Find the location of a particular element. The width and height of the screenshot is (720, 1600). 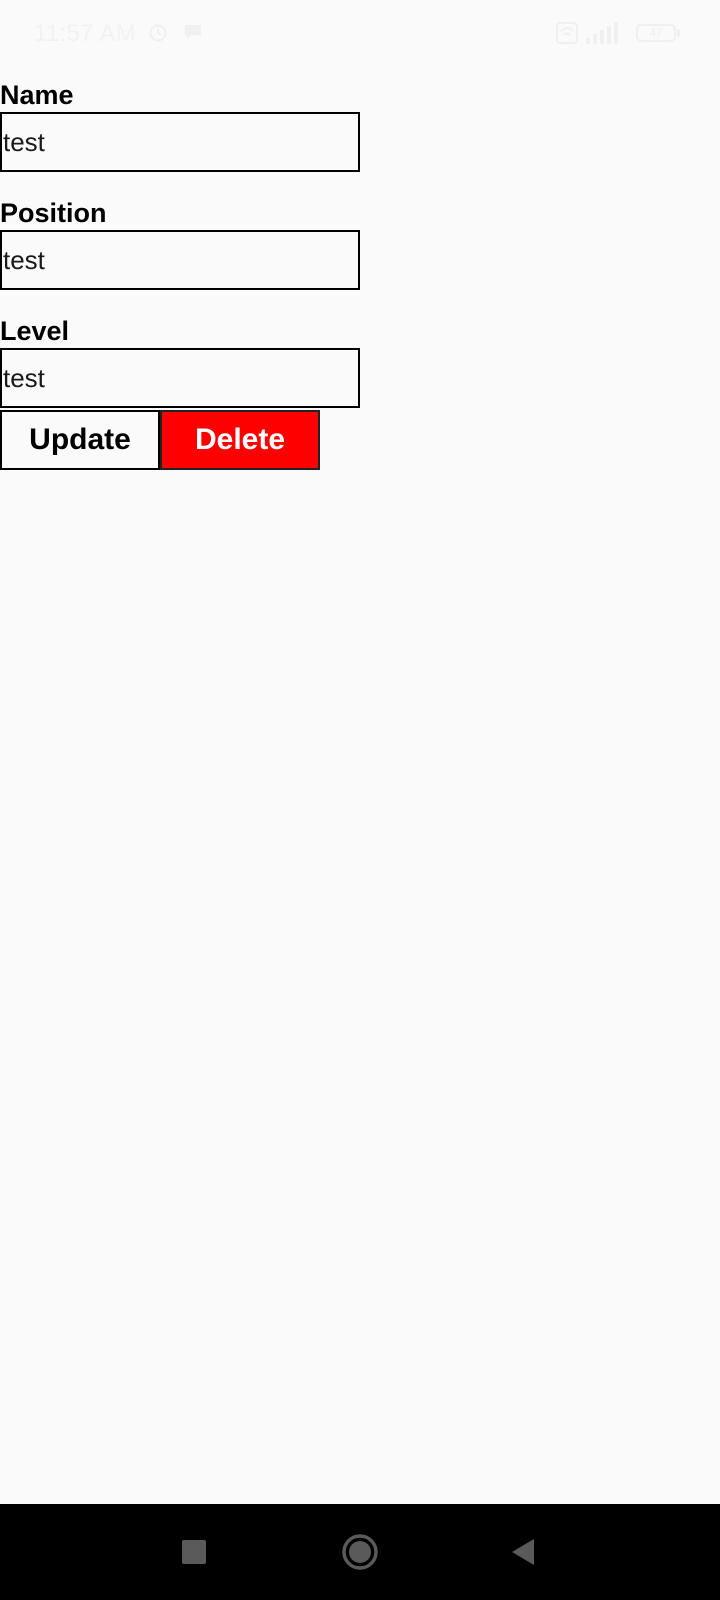

level-label: Level is located at coordinates (35, 331).